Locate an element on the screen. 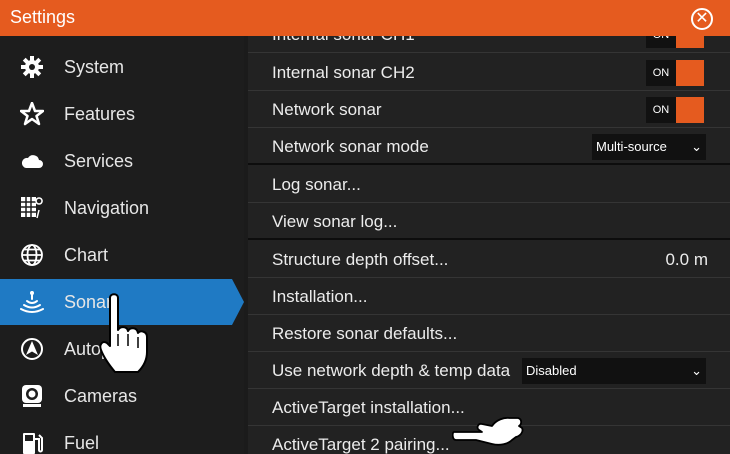 The width and height of the screenshot is (730, 454). dropdown-value: Multi-source is located at coordinates (631, 146).